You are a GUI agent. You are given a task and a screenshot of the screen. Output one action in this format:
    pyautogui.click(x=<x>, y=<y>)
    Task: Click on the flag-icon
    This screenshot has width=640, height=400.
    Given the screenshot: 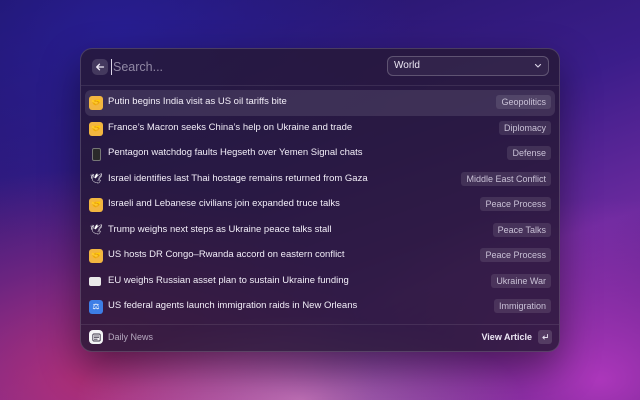 What is the action you would take?
    pyautogui.click(x=95, y=281)
    